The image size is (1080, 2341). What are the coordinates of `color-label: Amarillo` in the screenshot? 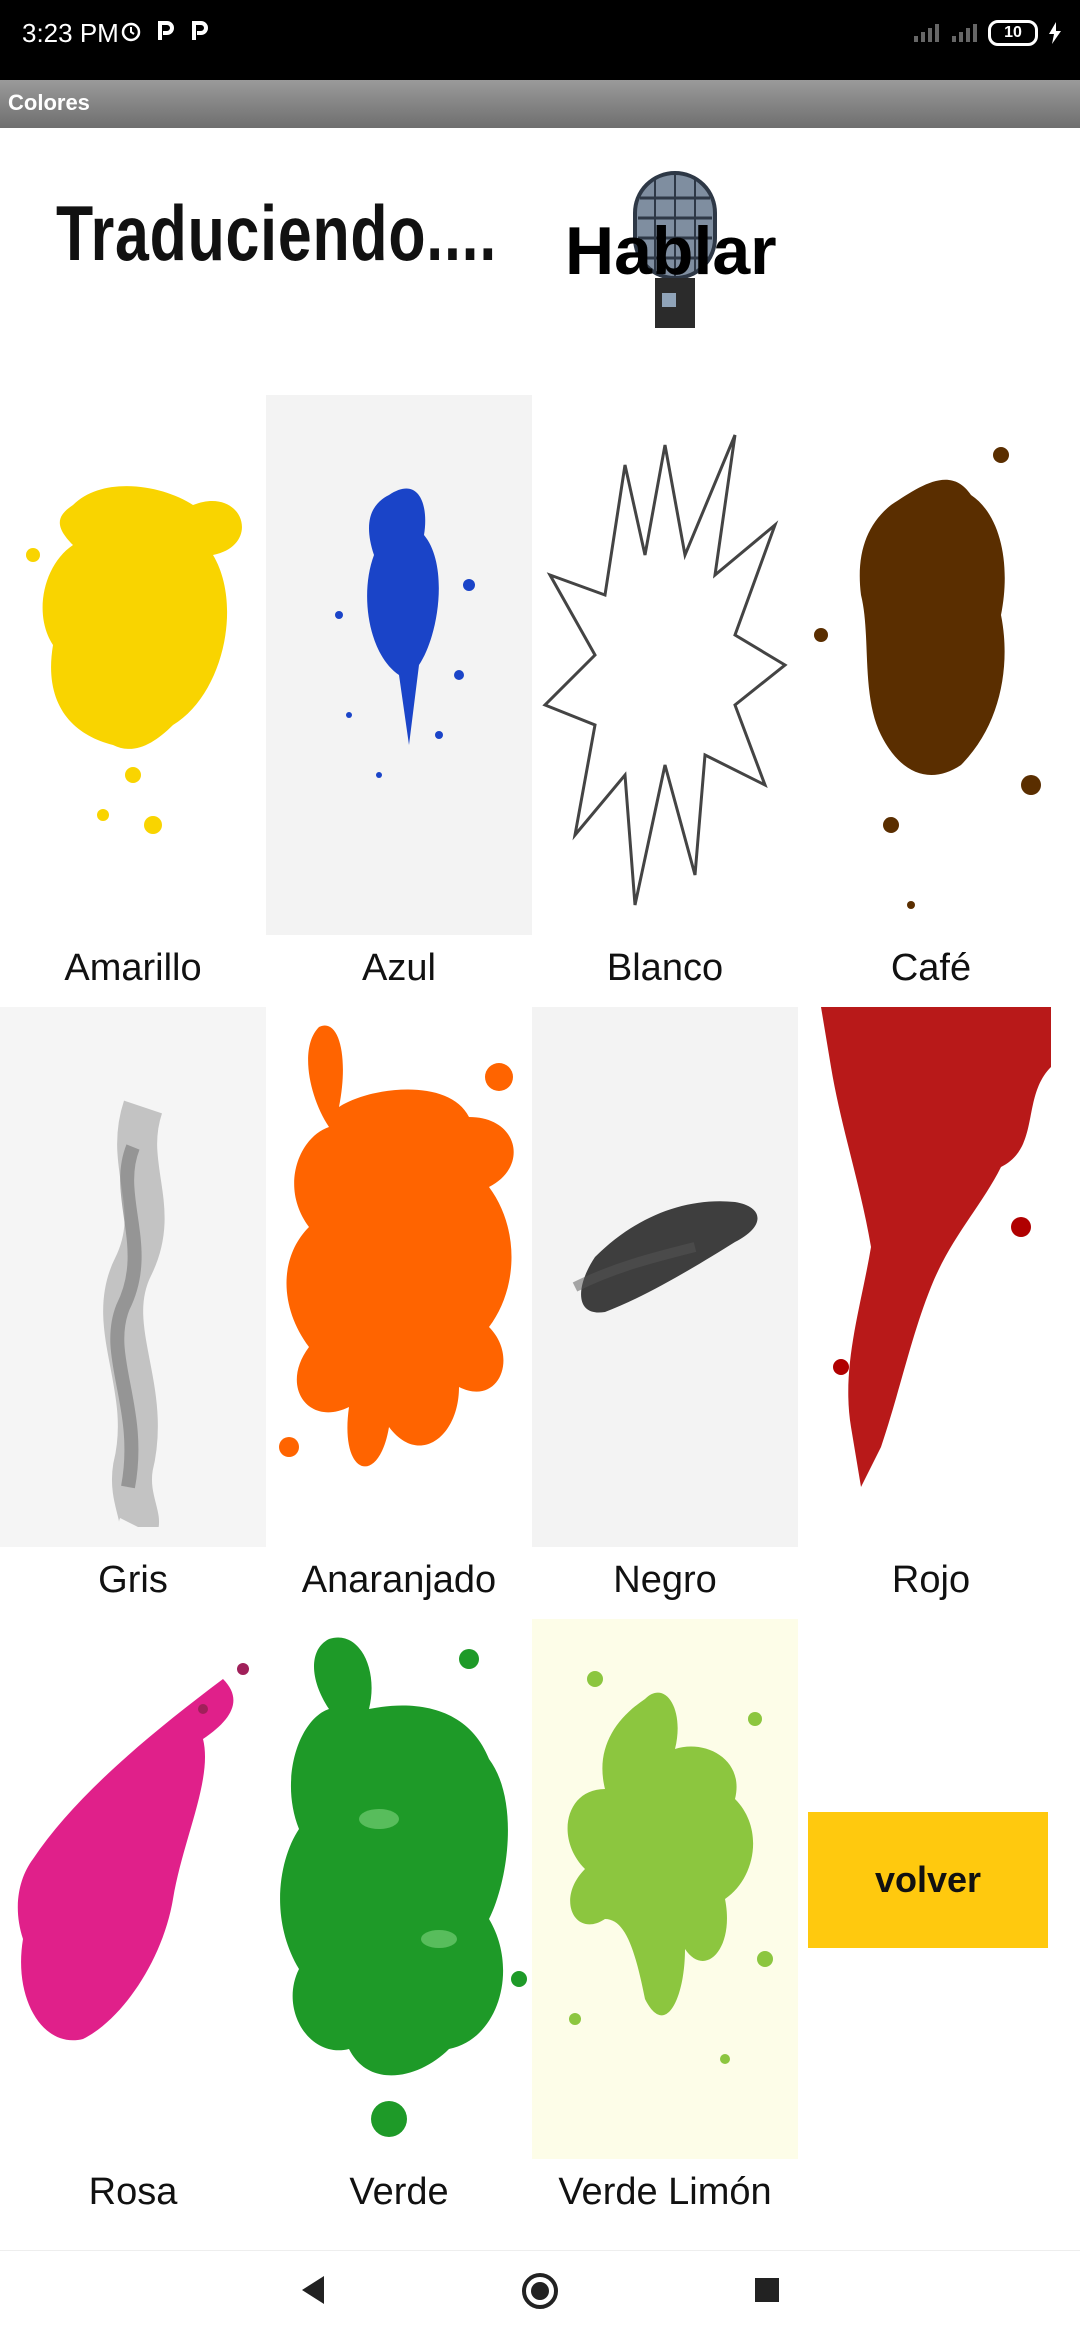 It's located at (133, 968).